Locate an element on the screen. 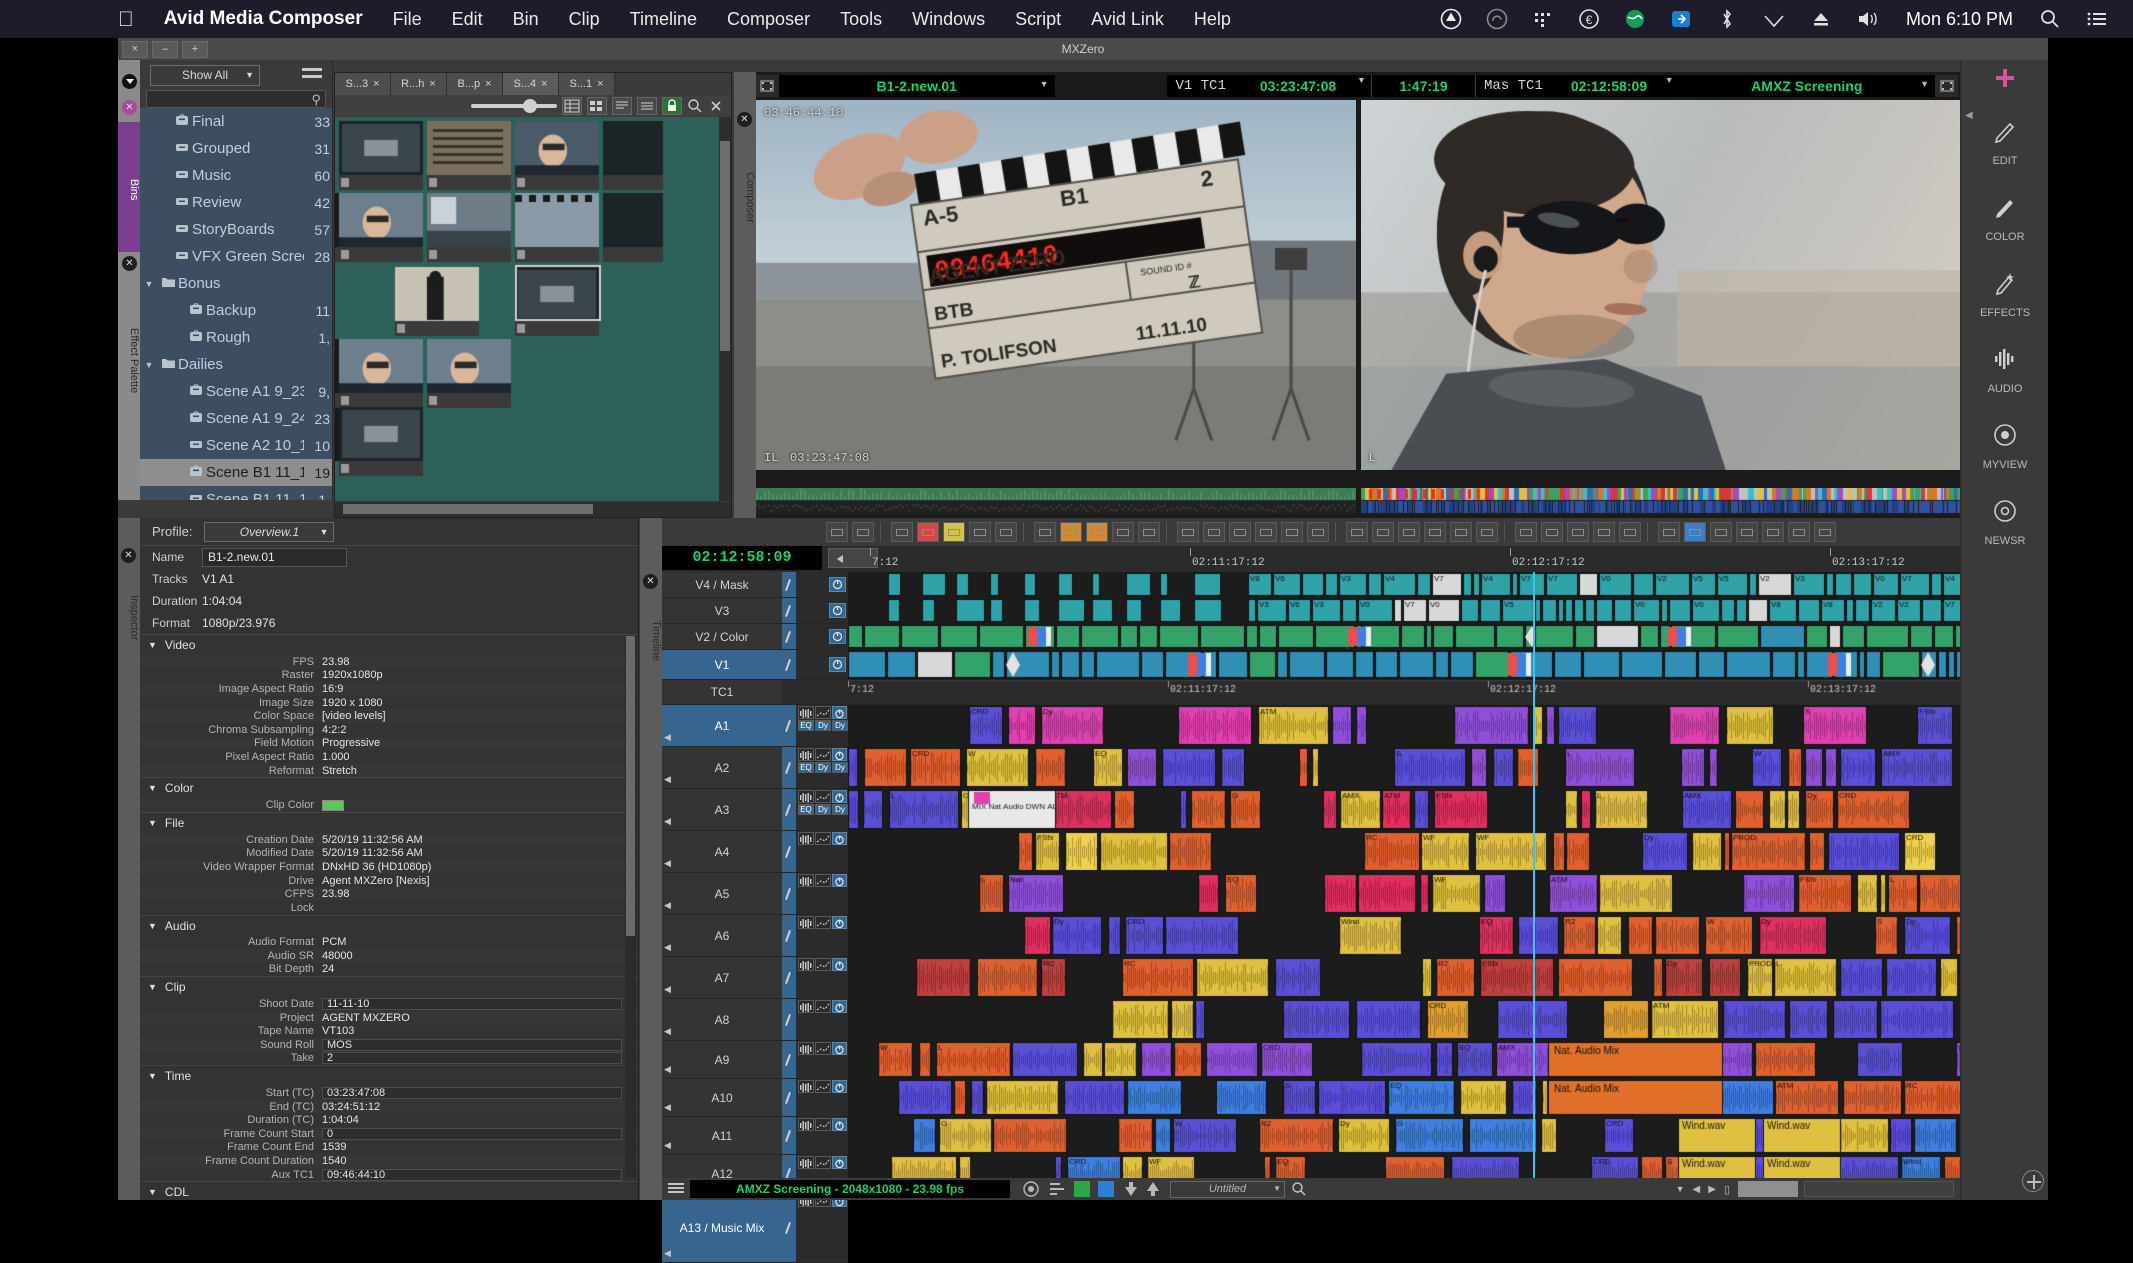 The width and height of the screenshot is (2133, 1263). timeline-track-controls: EQ Dy Dy EQ Dy Dy EQ Dy Dy is located at coordinates (815, 917).